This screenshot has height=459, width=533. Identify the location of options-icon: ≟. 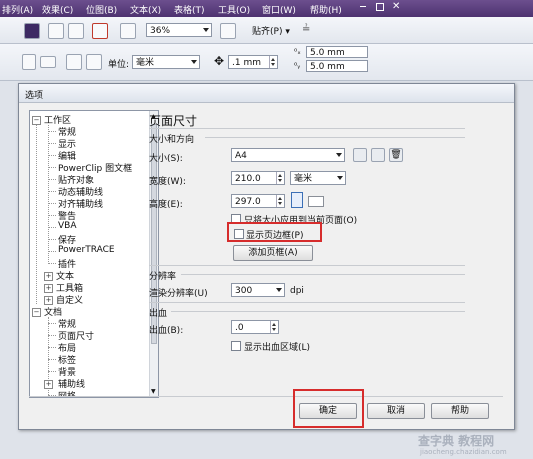
(306, 29).